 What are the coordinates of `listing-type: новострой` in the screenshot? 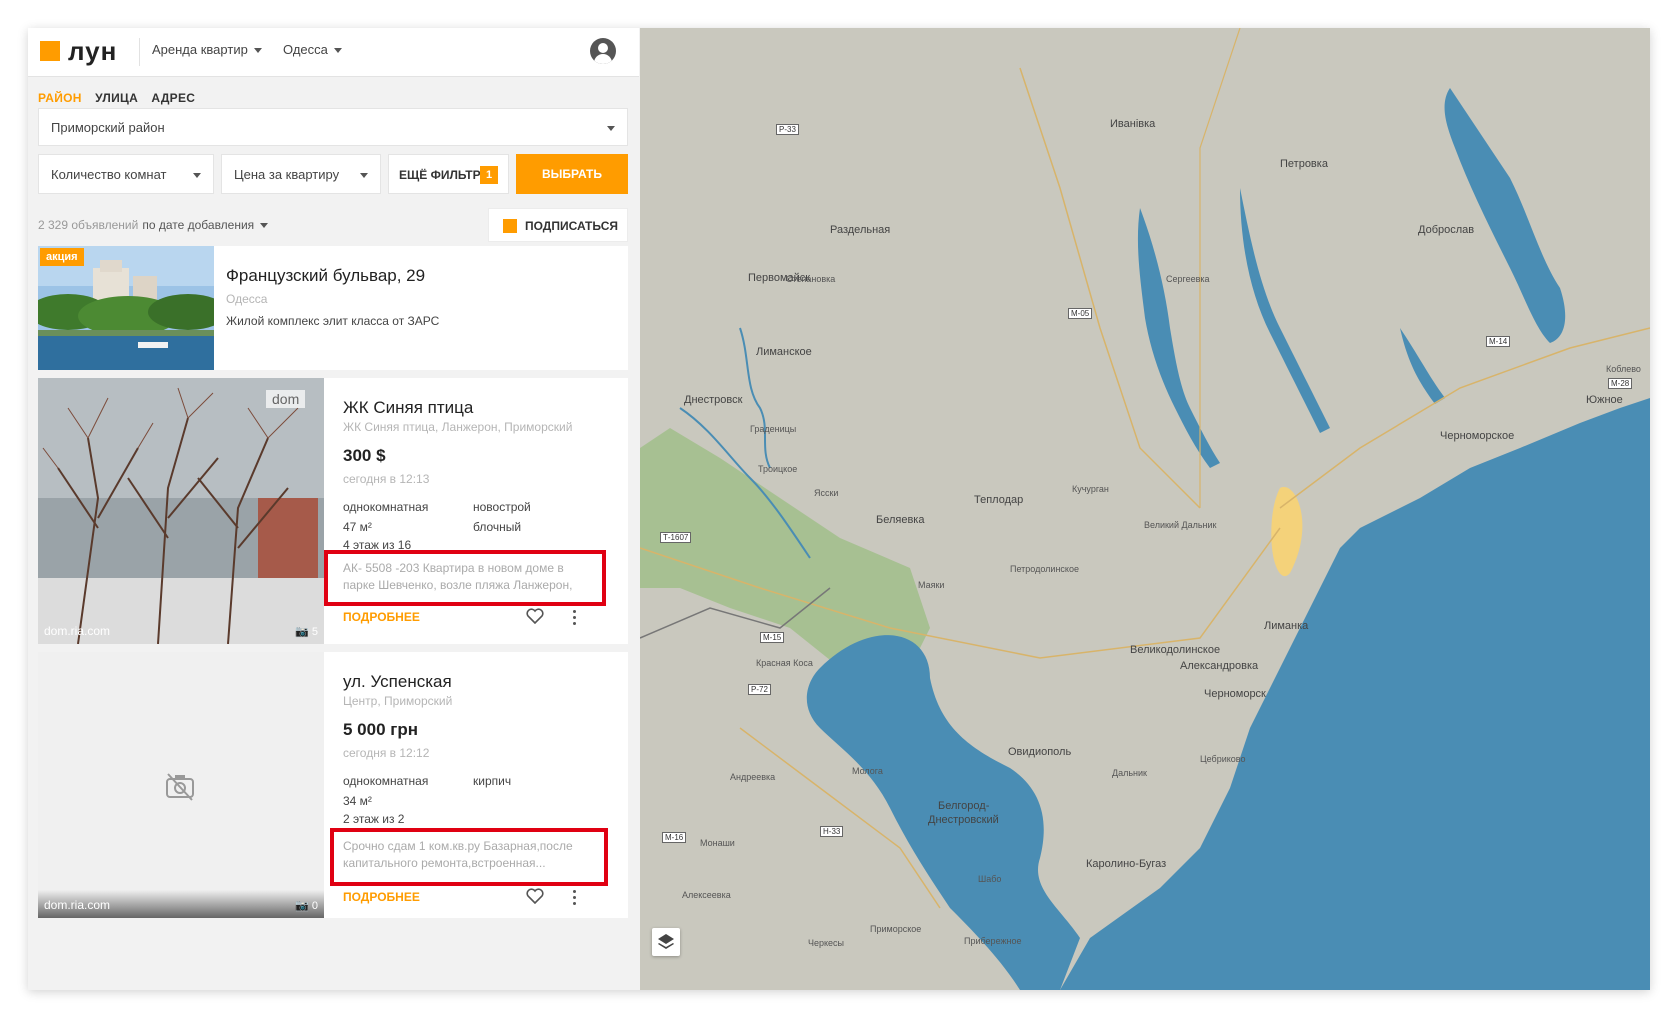 It's located at (502, 507).